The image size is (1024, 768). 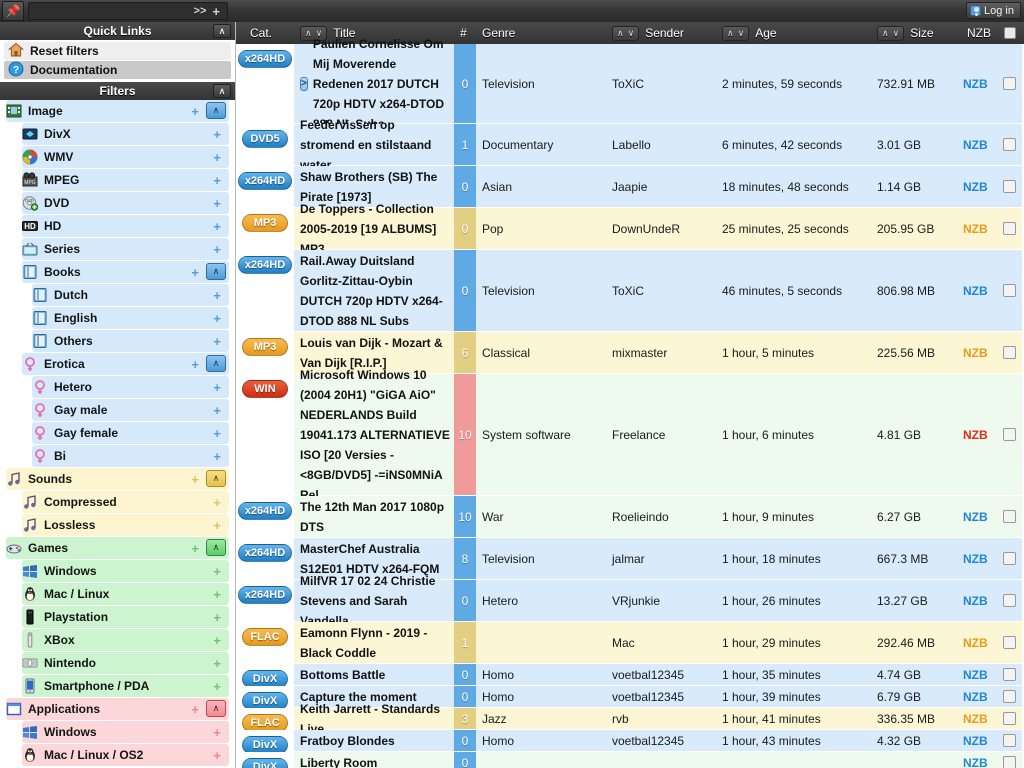 What do you see at coordinates (117, 709) in the screenshot?
I see `filter-item-applications: Applications + ∧` at bounding box center [117, 709].